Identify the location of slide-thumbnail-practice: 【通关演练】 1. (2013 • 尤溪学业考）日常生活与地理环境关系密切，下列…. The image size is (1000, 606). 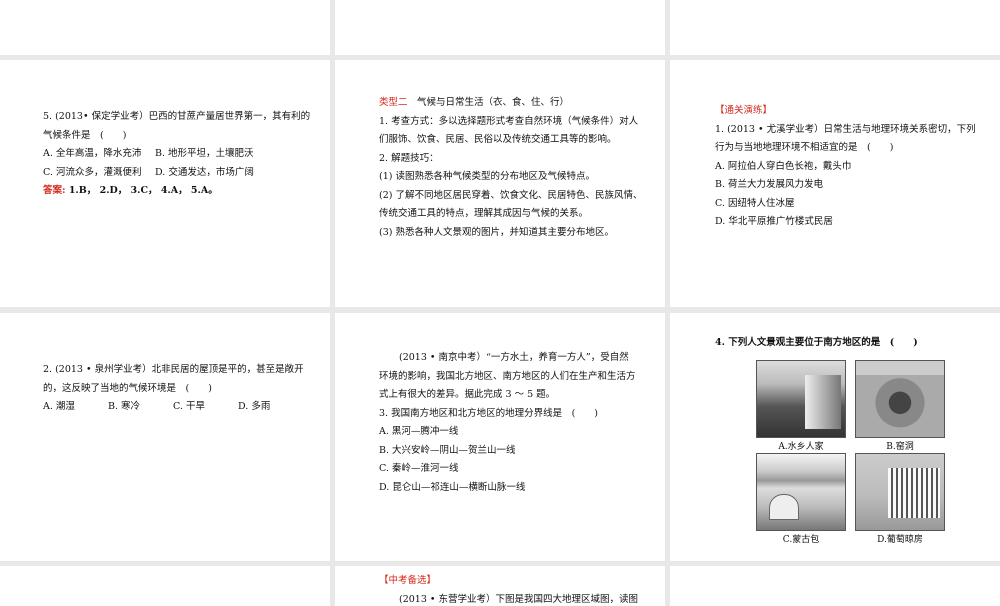
(835, 183).